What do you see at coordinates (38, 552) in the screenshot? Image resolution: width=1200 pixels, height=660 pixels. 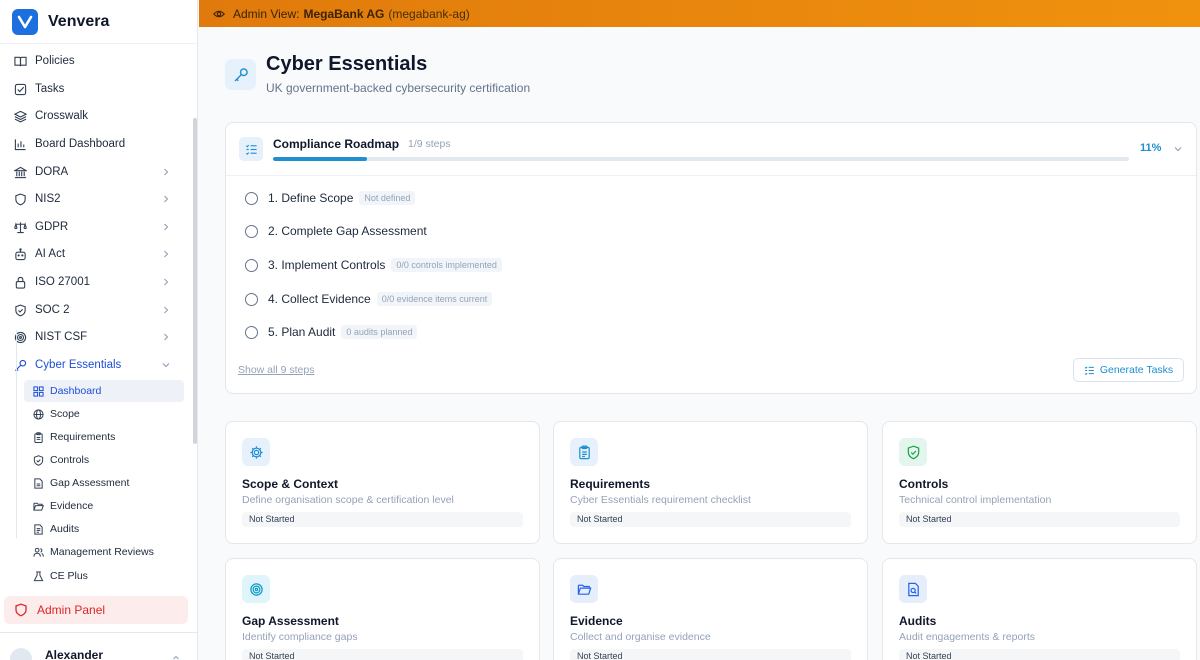 I see `users-icon` at bounding box center [38, 552].